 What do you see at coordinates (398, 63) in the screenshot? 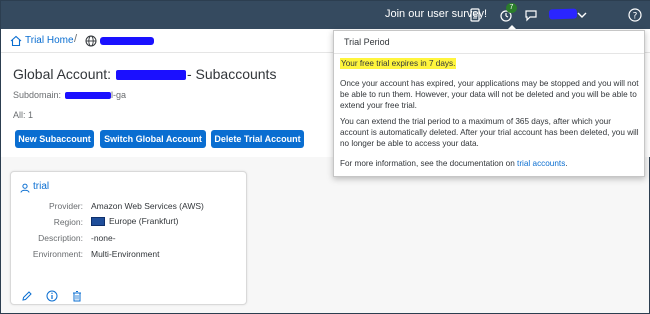
I see `trial-expiry-highlight: Your free trial expires in 7 days.` at bounding box center [398, 63].